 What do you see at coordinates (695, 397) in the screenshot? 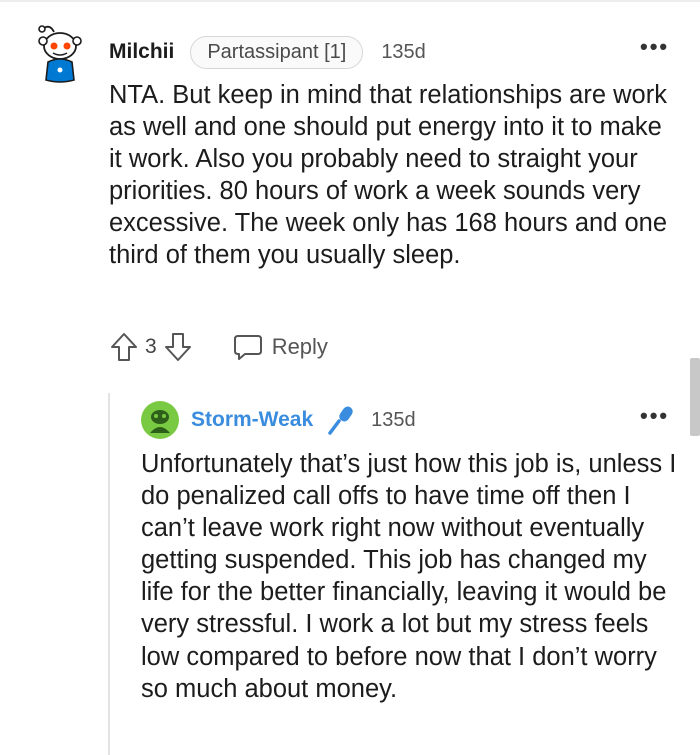
I see `scrollbar` at bounding box center [695, 397].